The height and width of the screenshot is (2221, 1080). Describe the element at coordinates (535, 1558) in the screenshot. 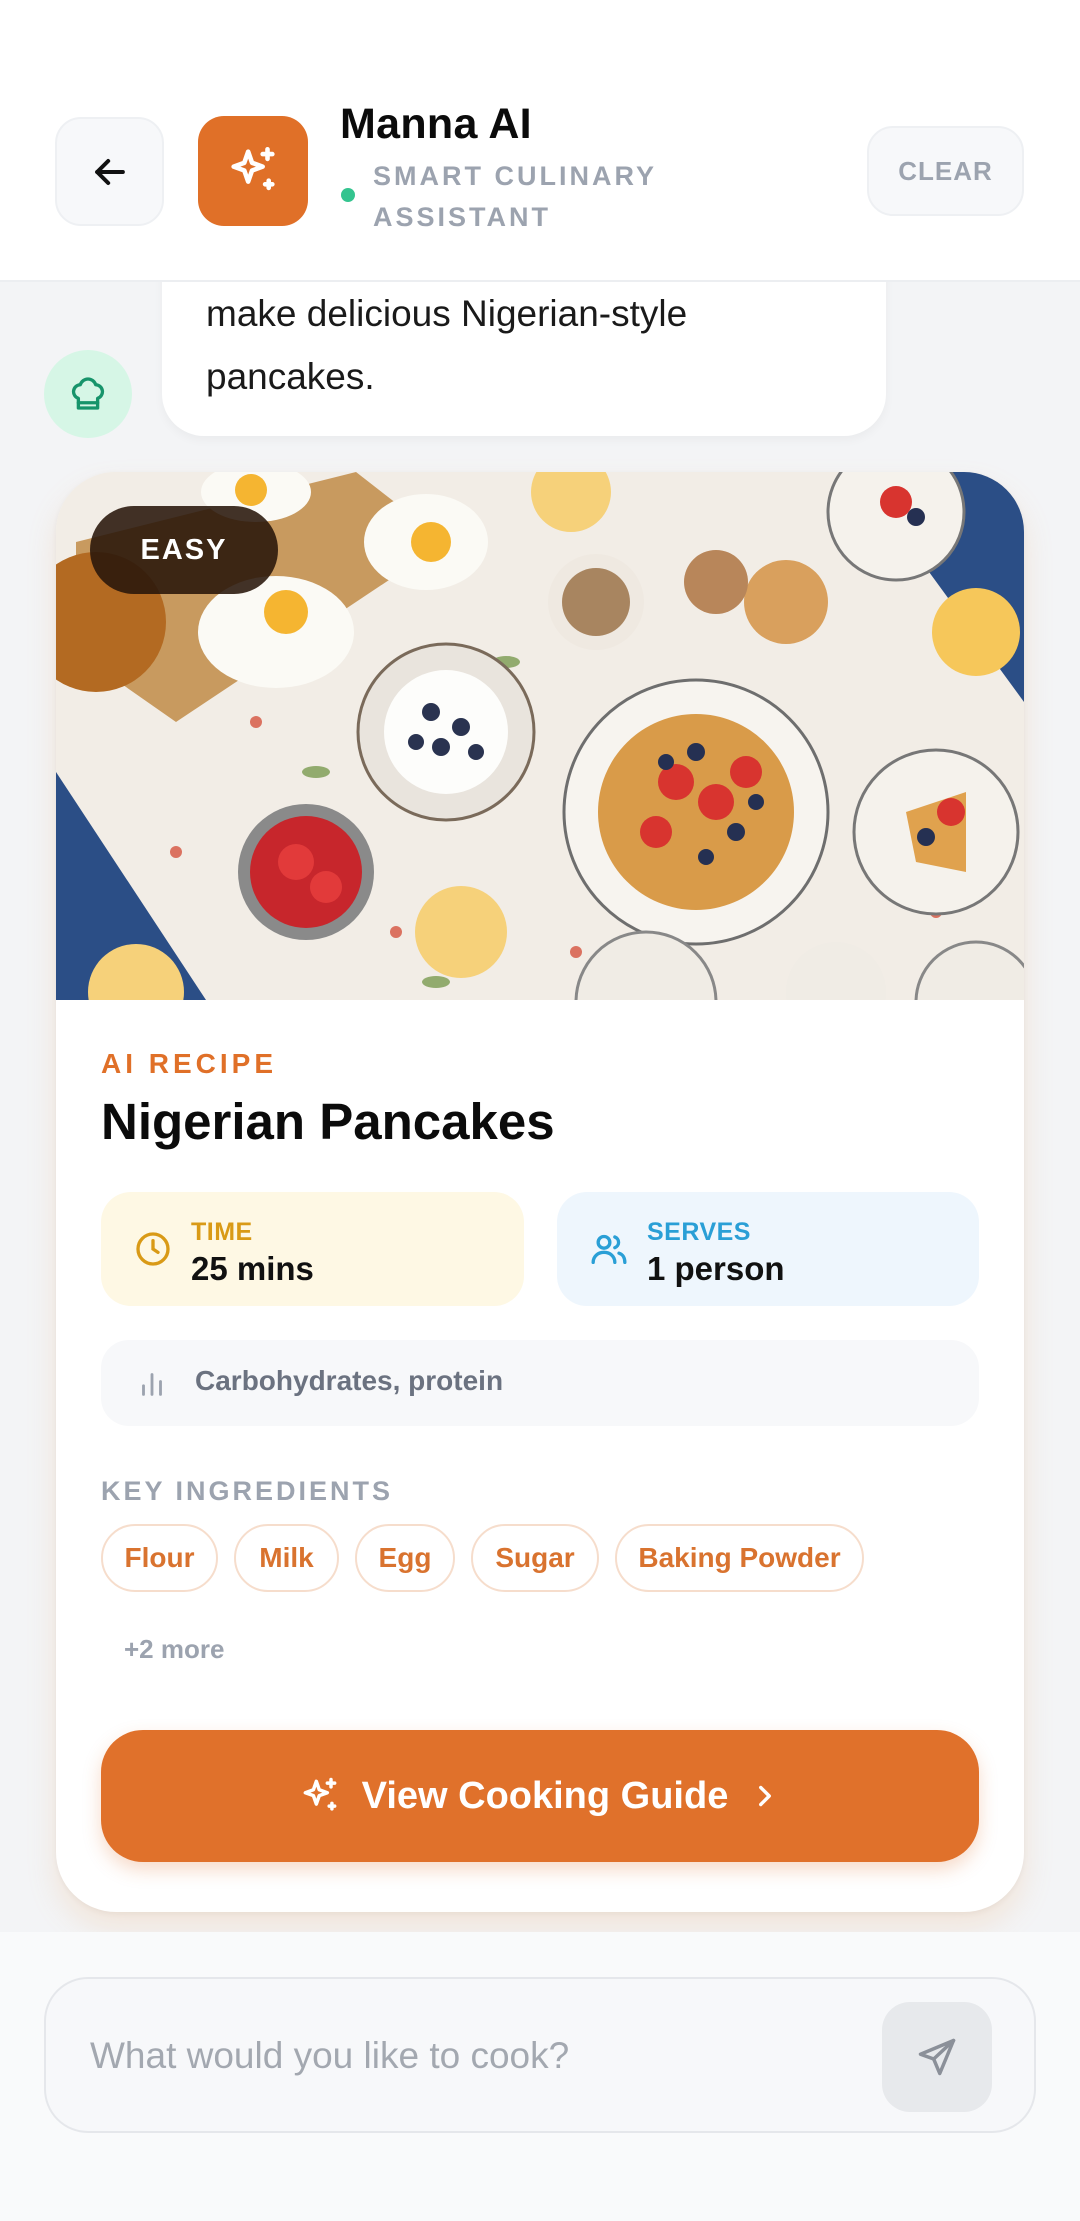

I see `ingredient-chip: Sugar` at that location.